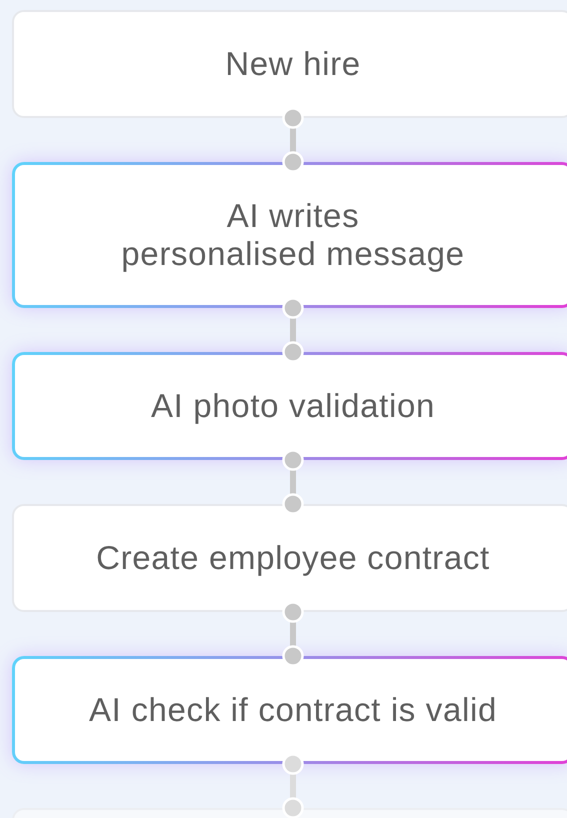  What do you see at coordinates (293, 235) in the screenshot?
I see `step-label: AI writes personalised message` at bounding box center [293, 235].